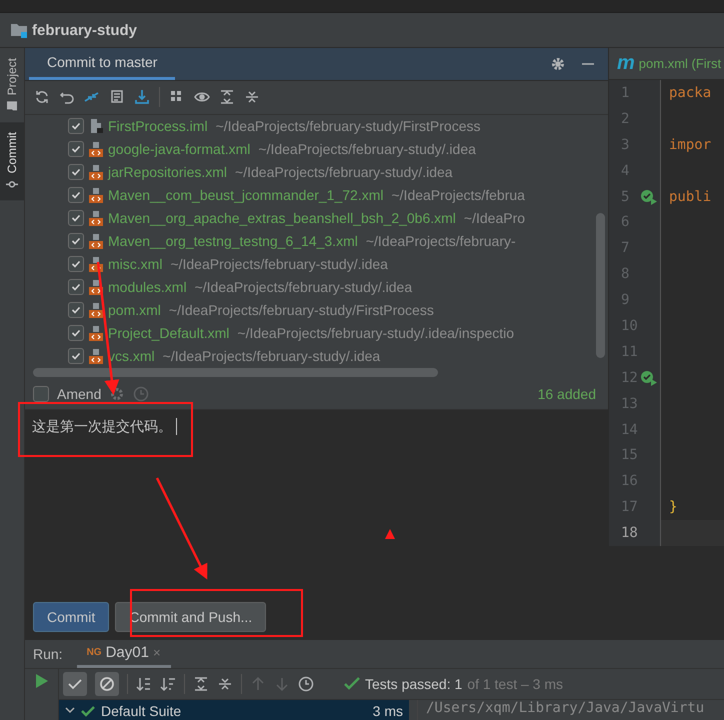  I want to click on show-passed-toggle, so click(75, 684).